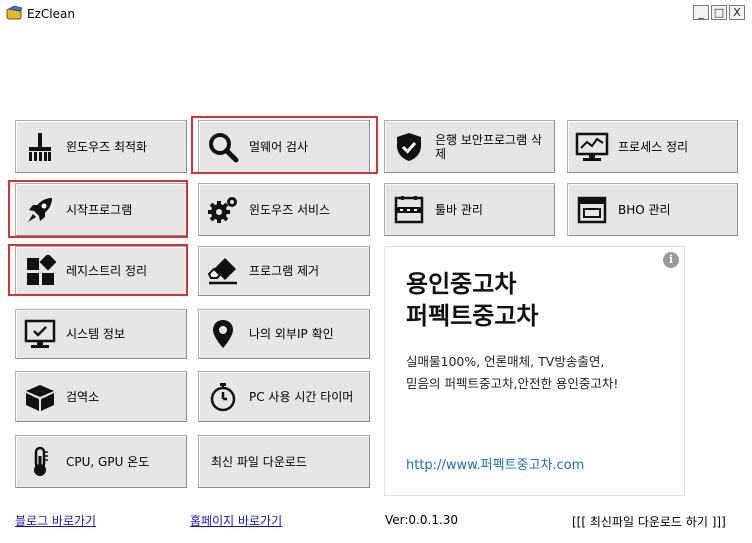  Describe the element at coordinates (461, 284) in the screenshot. I see `ad-title-line1: 용인중고차` at that location.